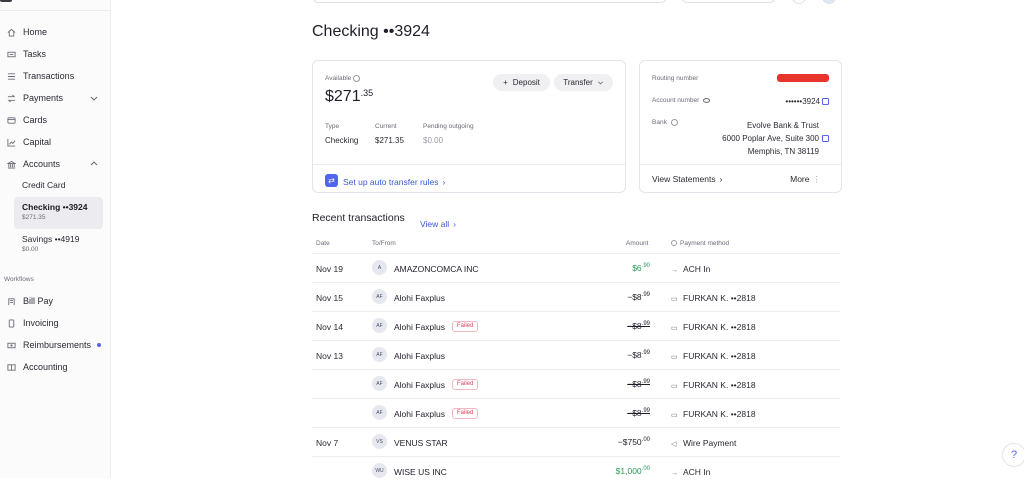 The height and width of the screenshot is (485, 1024). I want to click on ledger-icon, so click(11, 367).